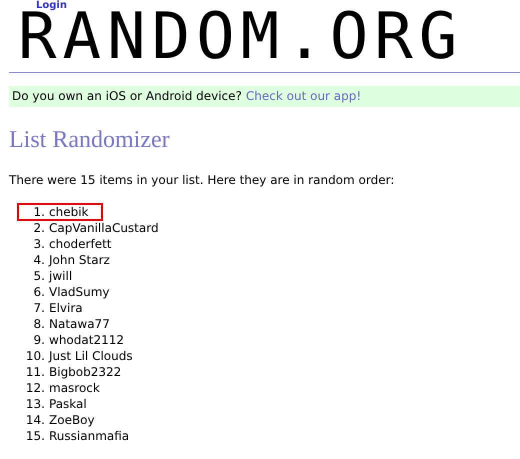 The width and height of the screenshot is (520, 459). What do you see at coordinates (79, 356) in the screenshot?
I see `list-item: 10. Just Lil Clouds` at bounding box center [79, 356].